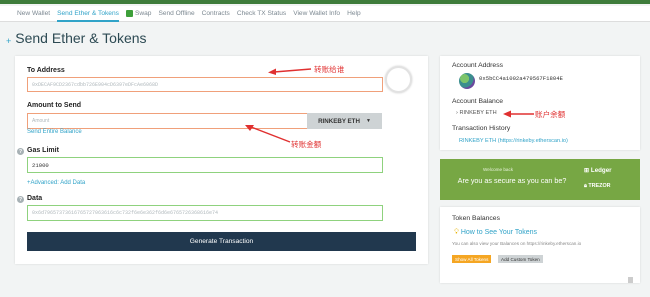  What do you see at coordinates (354, 14) in the screenshot?
I see `nav-help: Help` at bounding box center [354, 14].